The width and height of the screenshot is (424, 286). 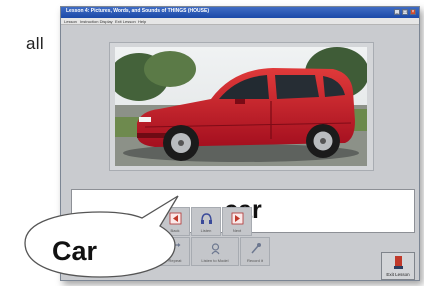 I want to click on callout-word: Car, so click(x=75, y=251).